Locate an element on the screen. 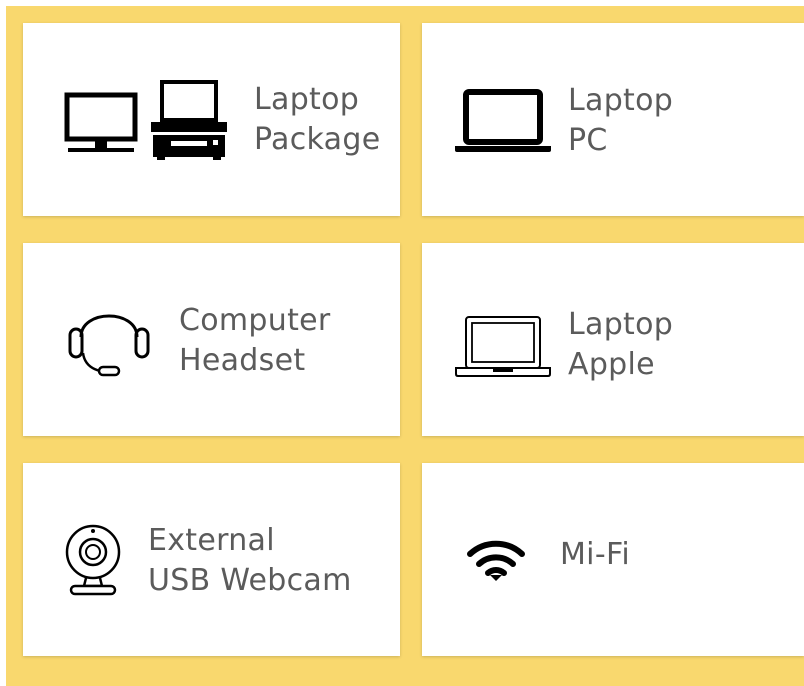 This screenshot has height=686, width=804. card-label-line2: Package is located at coordinates (317, 139).